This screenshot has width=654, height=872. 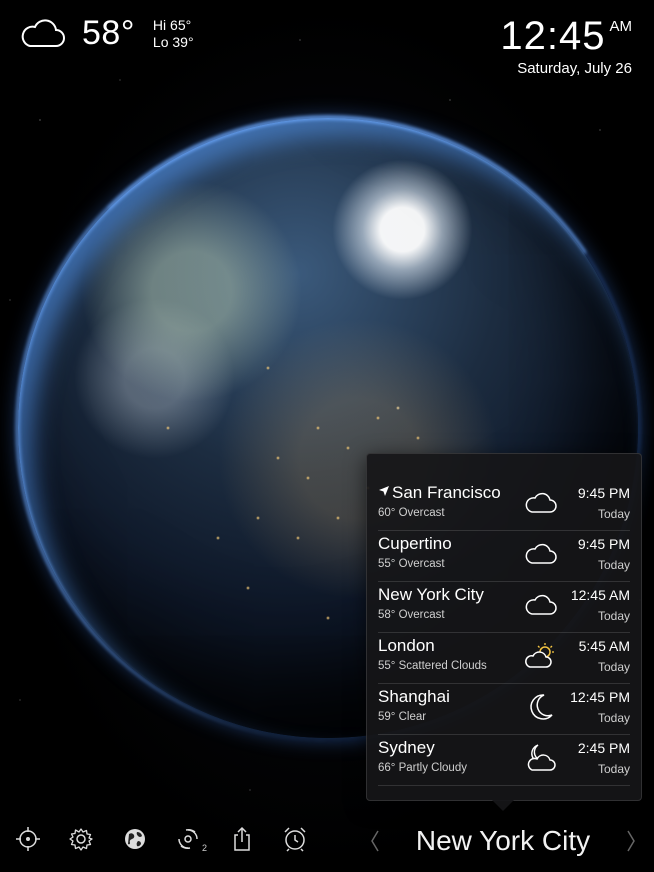 I want to click on city-name: New York City, so click(x=431, y=594).